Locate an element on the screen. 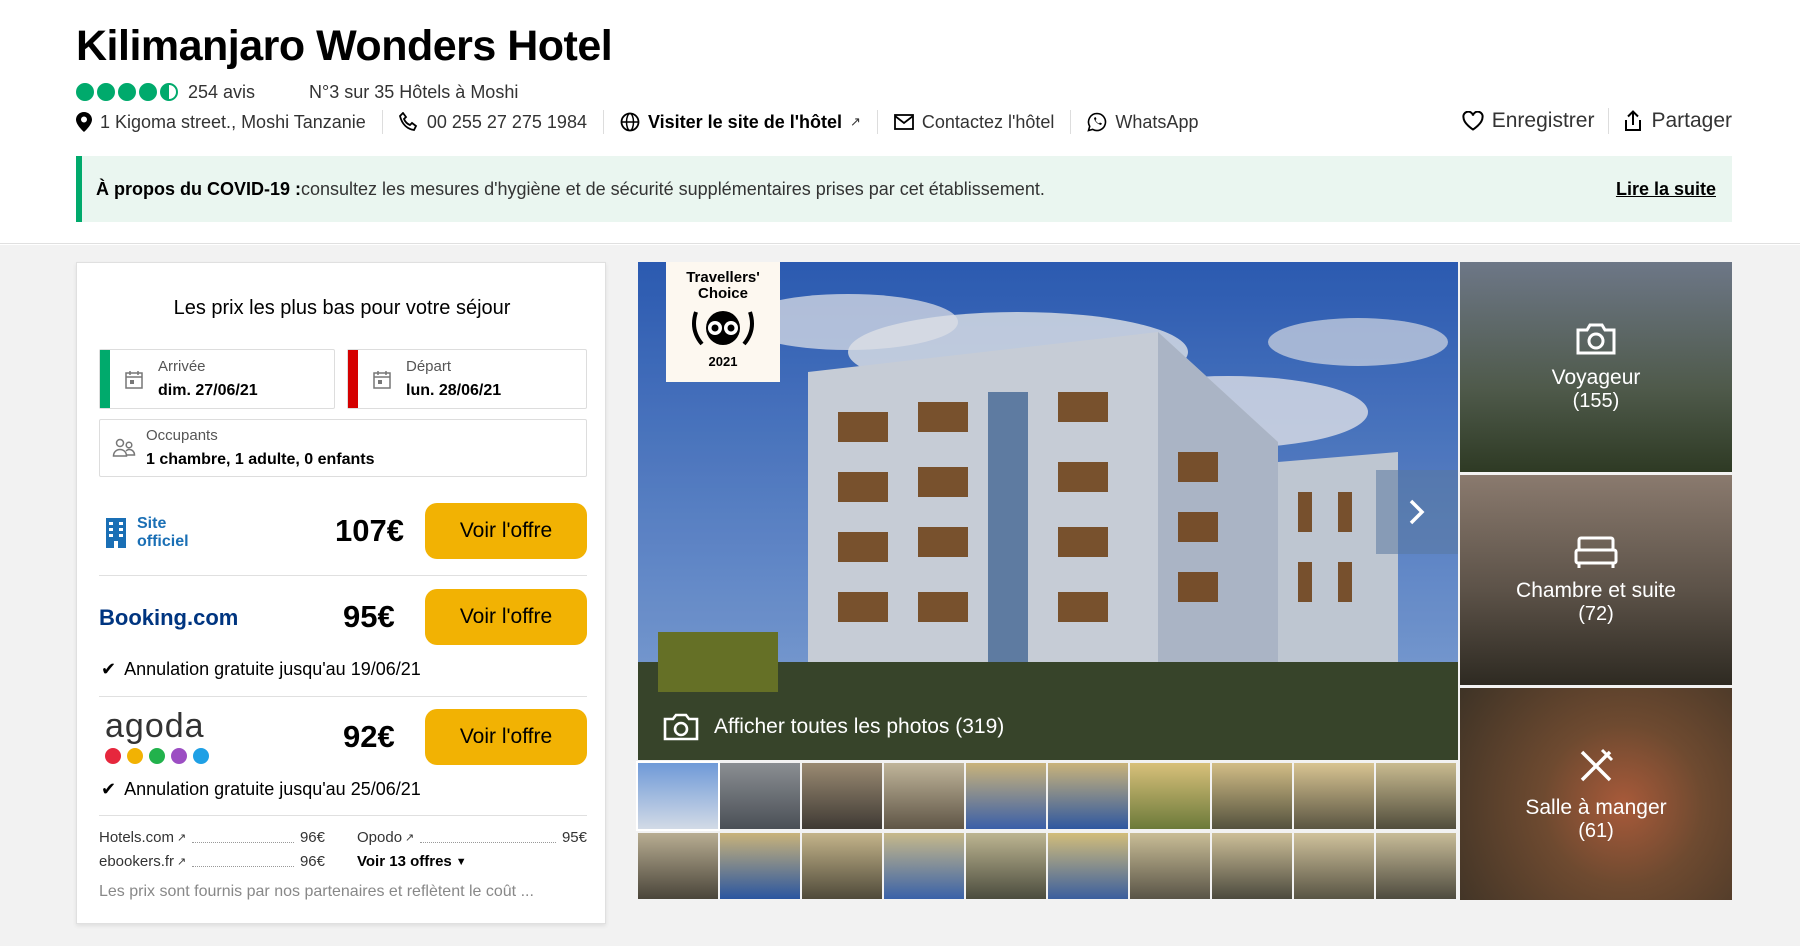 The image size is (1800, 946). checkout-field: Départ lun. 28/06/21 is located at coordinates (467, 379).